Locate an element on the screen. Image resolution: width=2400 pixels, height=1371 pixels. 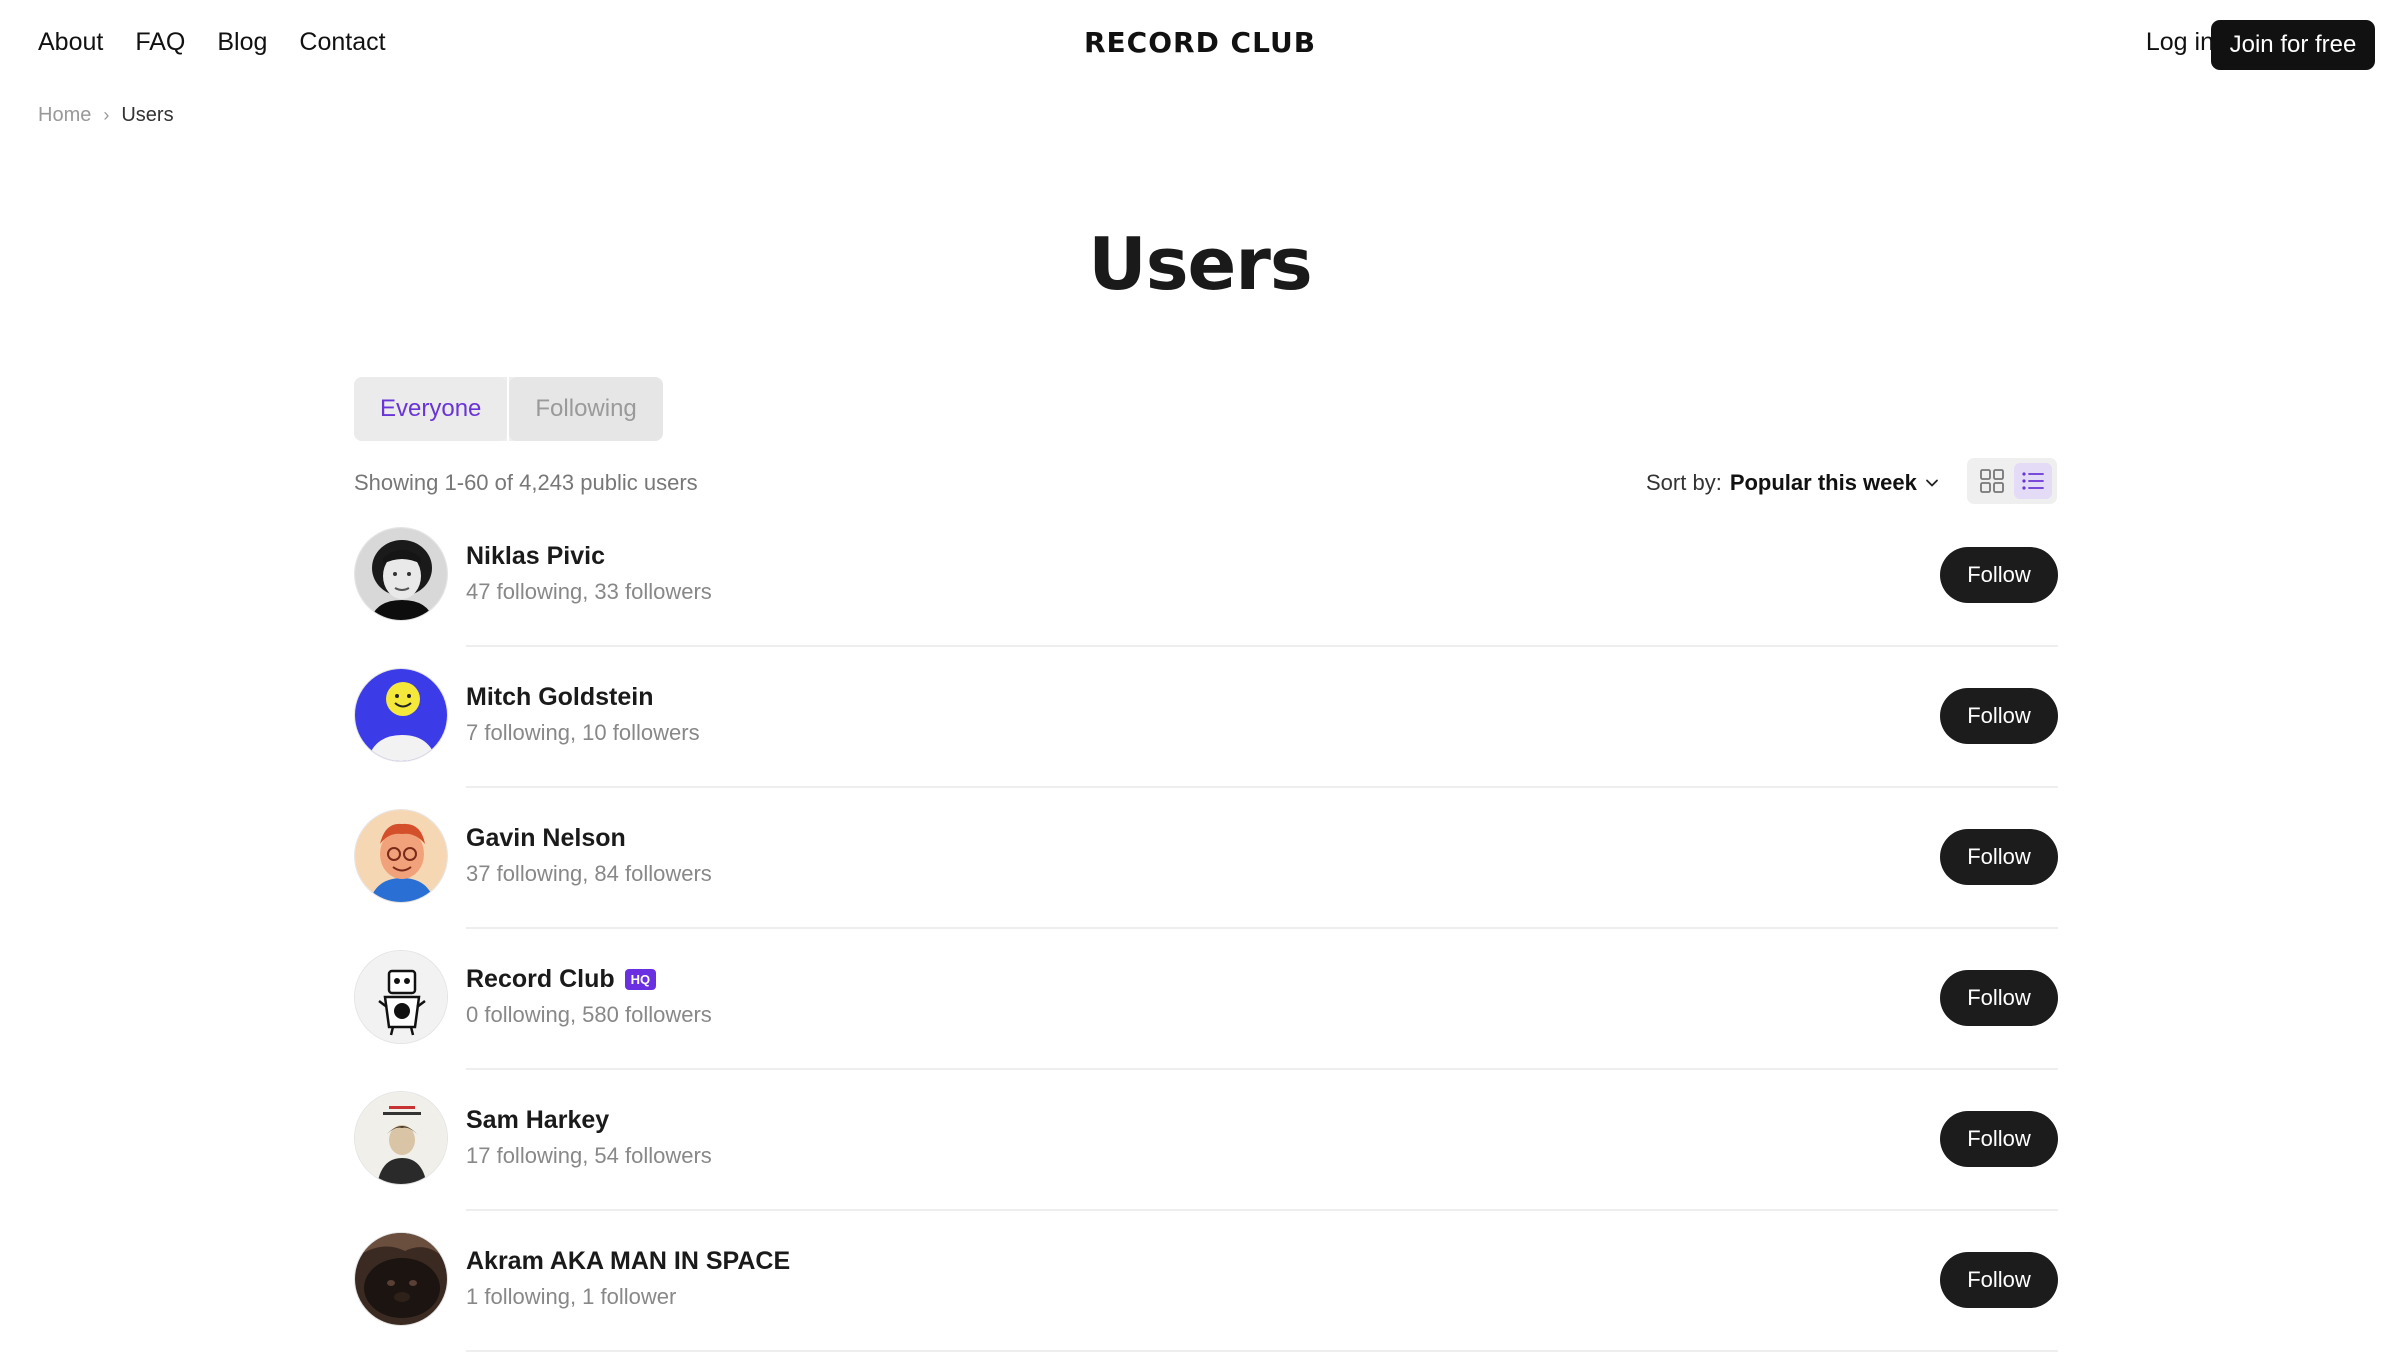
list-view-button is located at coordinates (2032, 481).